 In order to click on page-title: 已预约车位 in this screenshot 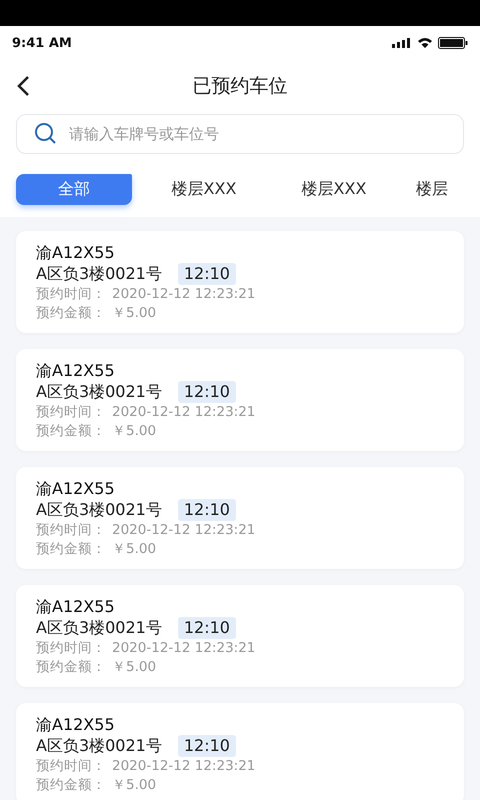, I will do `click(240, 86)`.